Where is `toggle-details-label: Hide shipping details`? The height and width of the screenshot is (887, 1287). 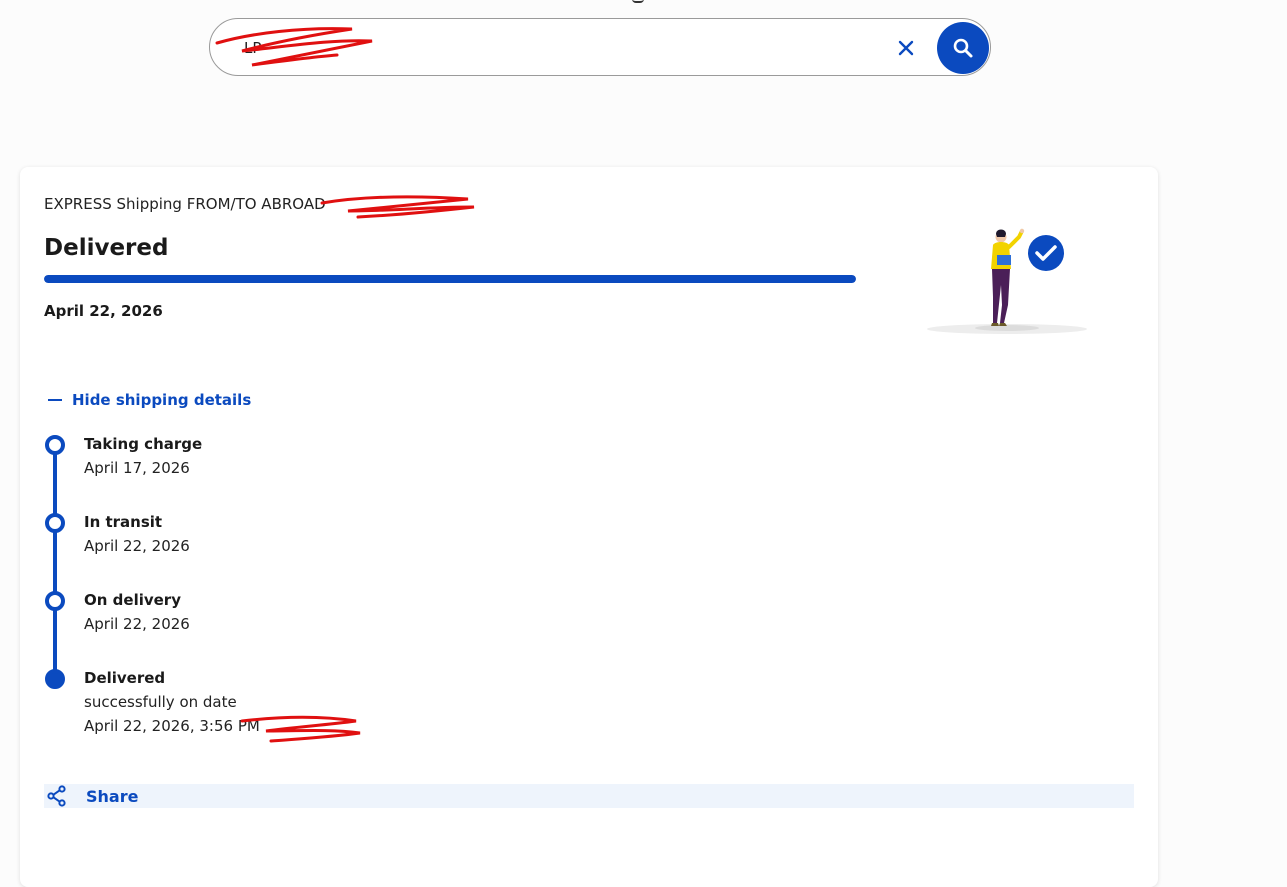 toggle-details-label: Hide shipping details is located at coordinates (162, 400).